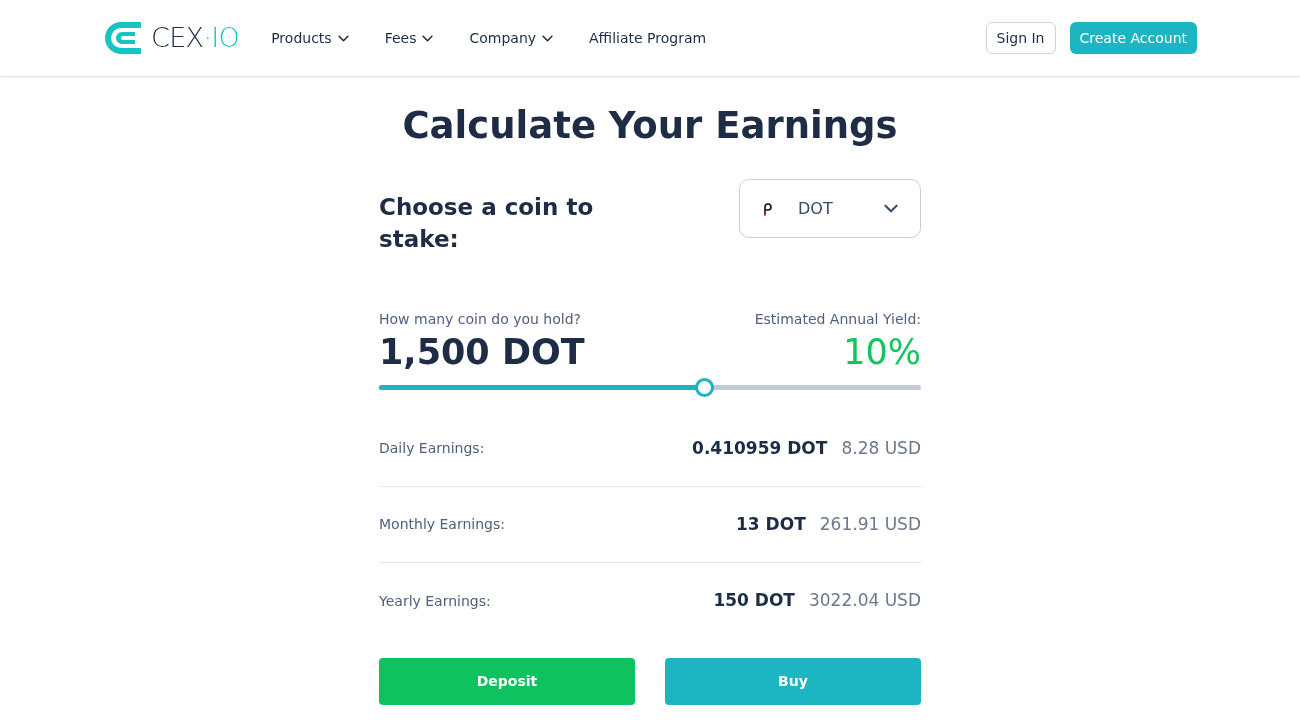  What do you see at coordinates (487, 223) in the screenshot?
I see `coin-picker-label: Choose a coin to stake:` at bounding box center [487, 223].